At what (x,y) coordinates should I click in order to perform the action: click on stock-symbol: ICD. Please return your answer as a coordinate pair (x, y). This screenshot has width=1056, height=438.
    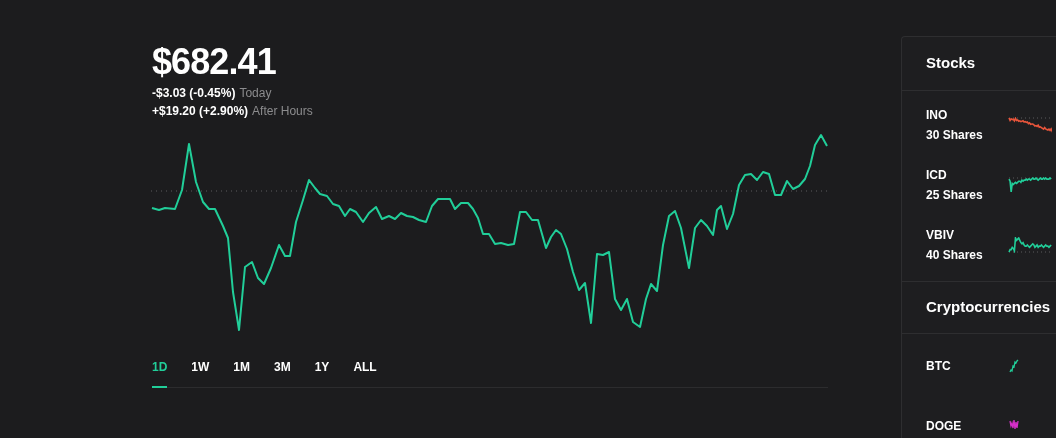
    Looking at the image, I should click on (937, 175).